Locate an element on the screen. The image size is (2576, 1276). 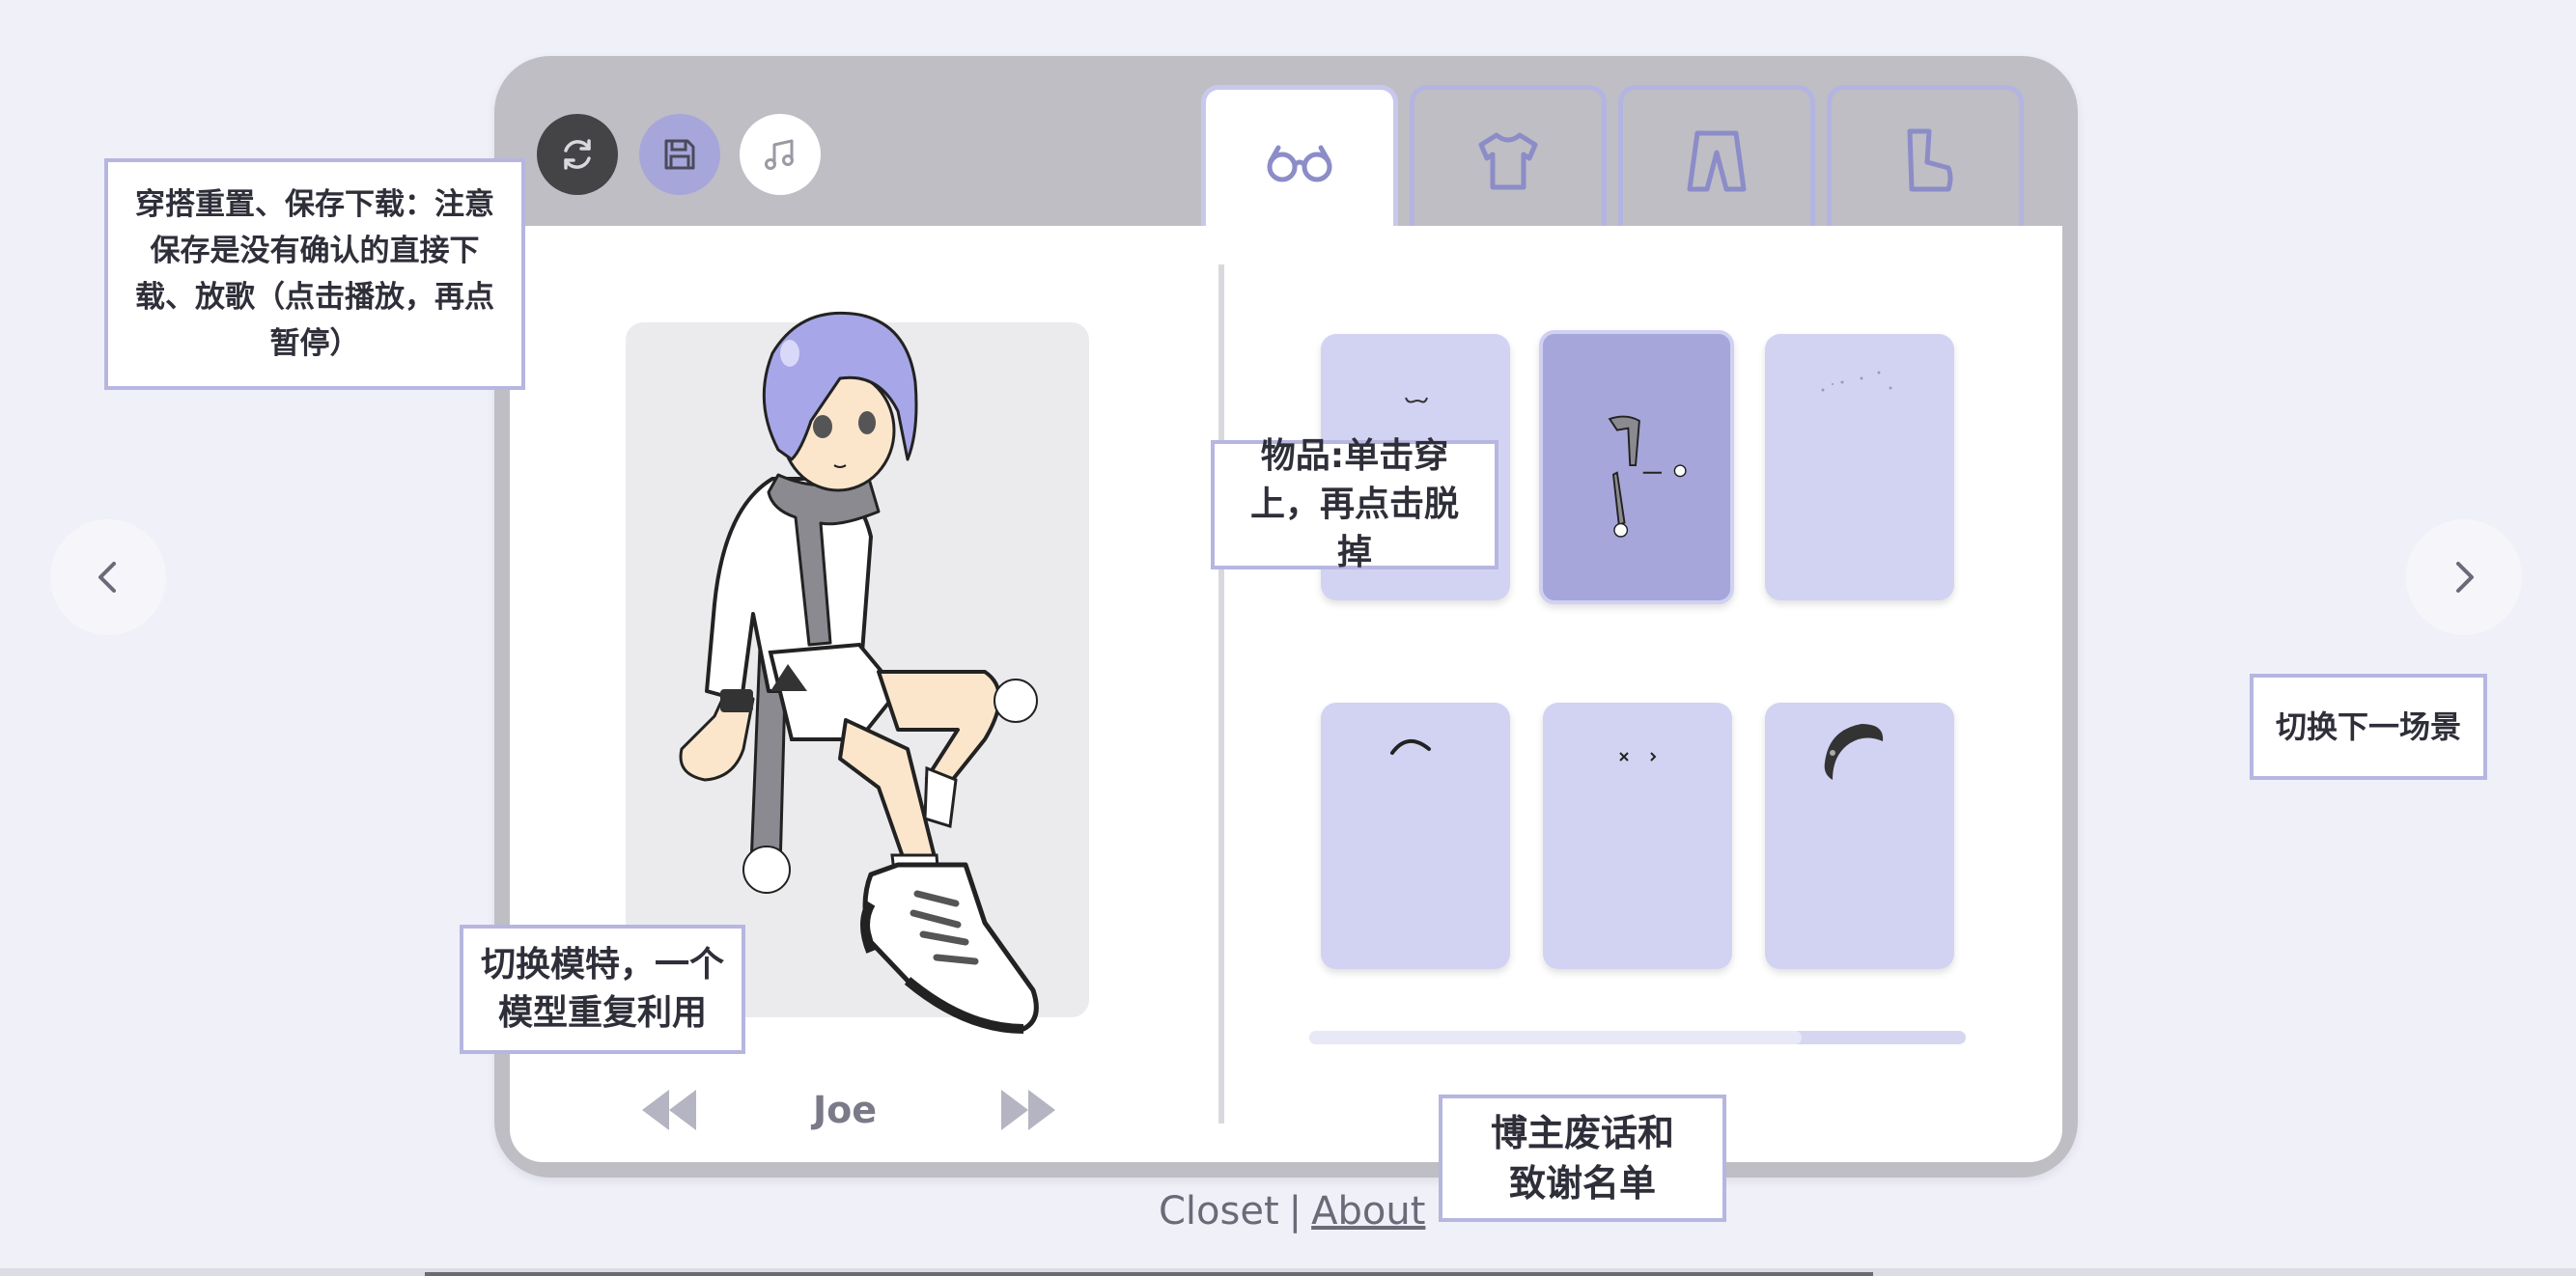
hair-item-icon is located at coordinates (1854, 752).